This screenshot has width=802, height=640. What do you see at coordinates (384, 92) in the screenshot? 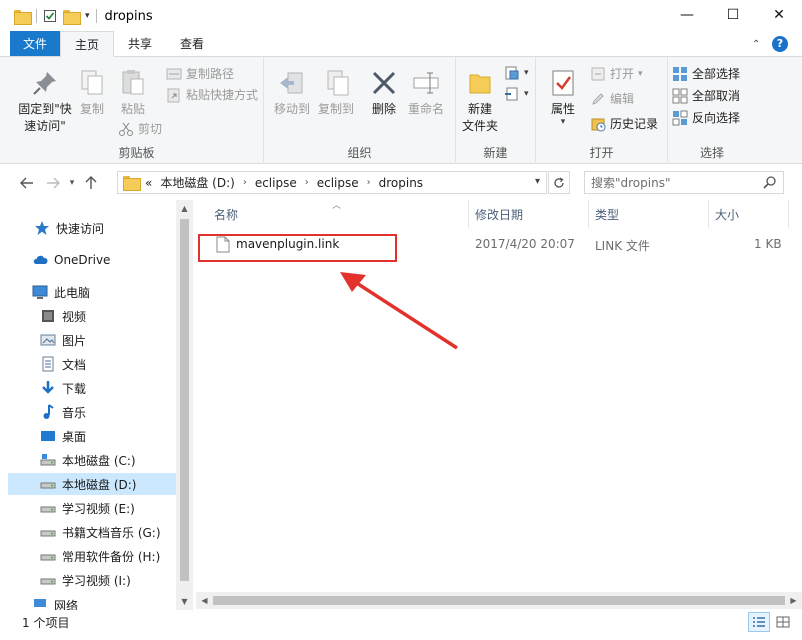
I see `delete-button: 删除` at bounding box center [384, 92].